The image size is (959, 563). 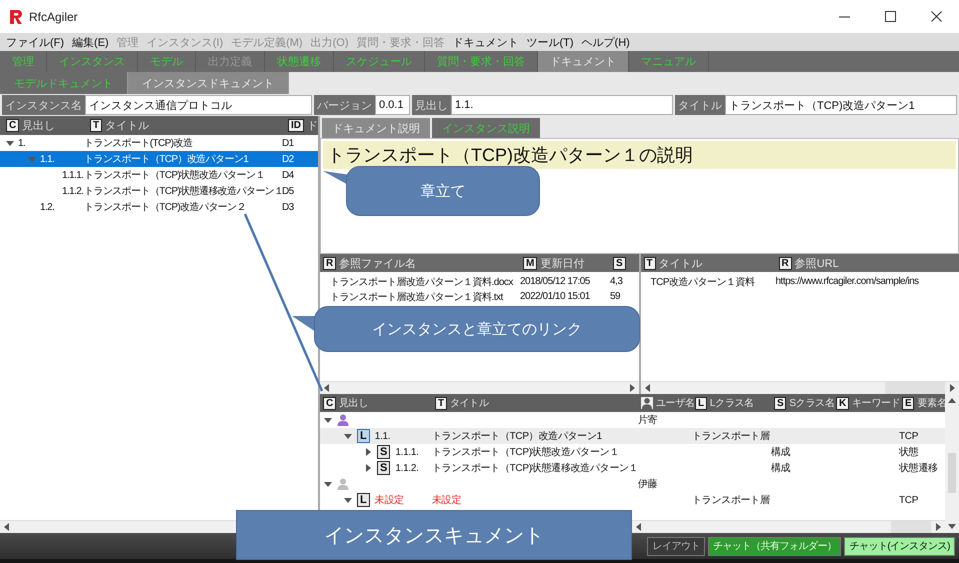 What do you see at coordinates (198, 105) in the screenshot?
I see `input-field: インスタンス通信プロトコル` at bounding box center [198, 105].